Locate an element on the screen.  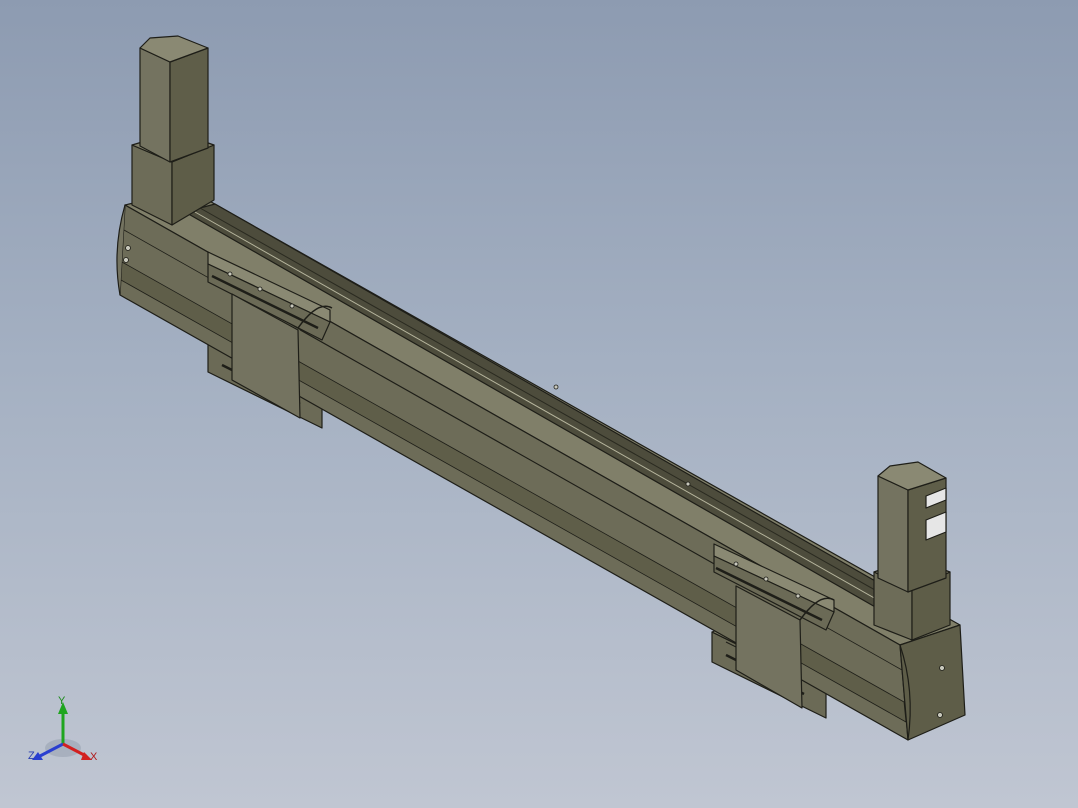
orientation-triad: Y Z X is located at coordinates (66, 734).